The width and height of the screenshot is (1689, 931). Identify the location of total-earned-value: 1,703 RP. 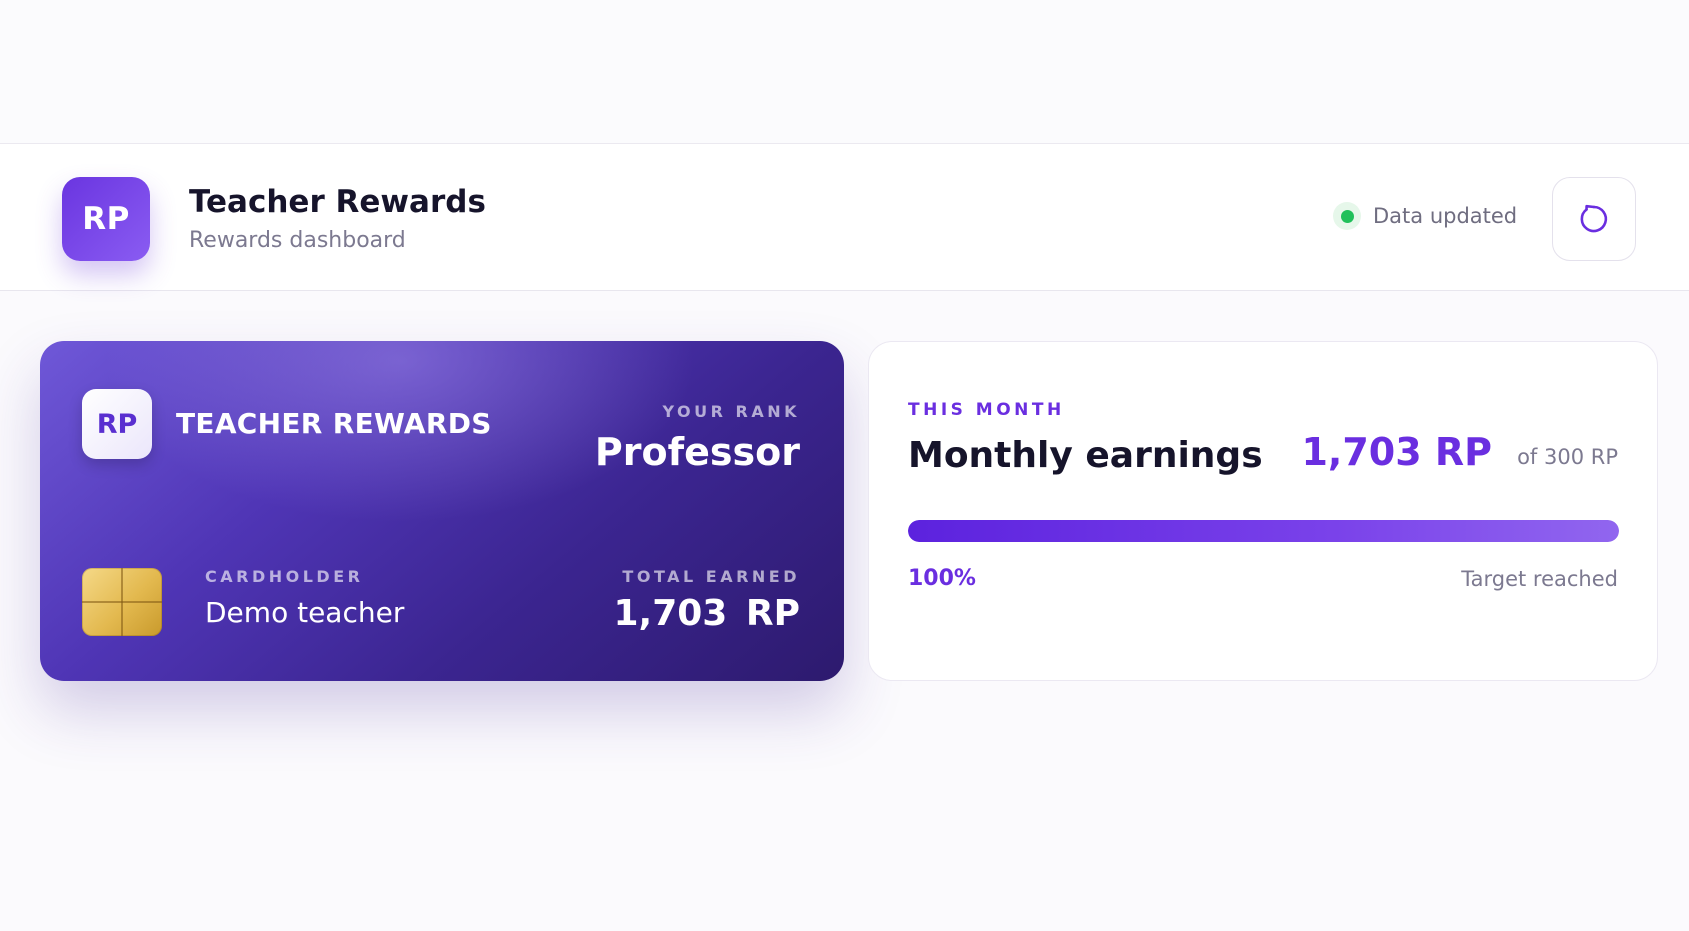
(706, 613).